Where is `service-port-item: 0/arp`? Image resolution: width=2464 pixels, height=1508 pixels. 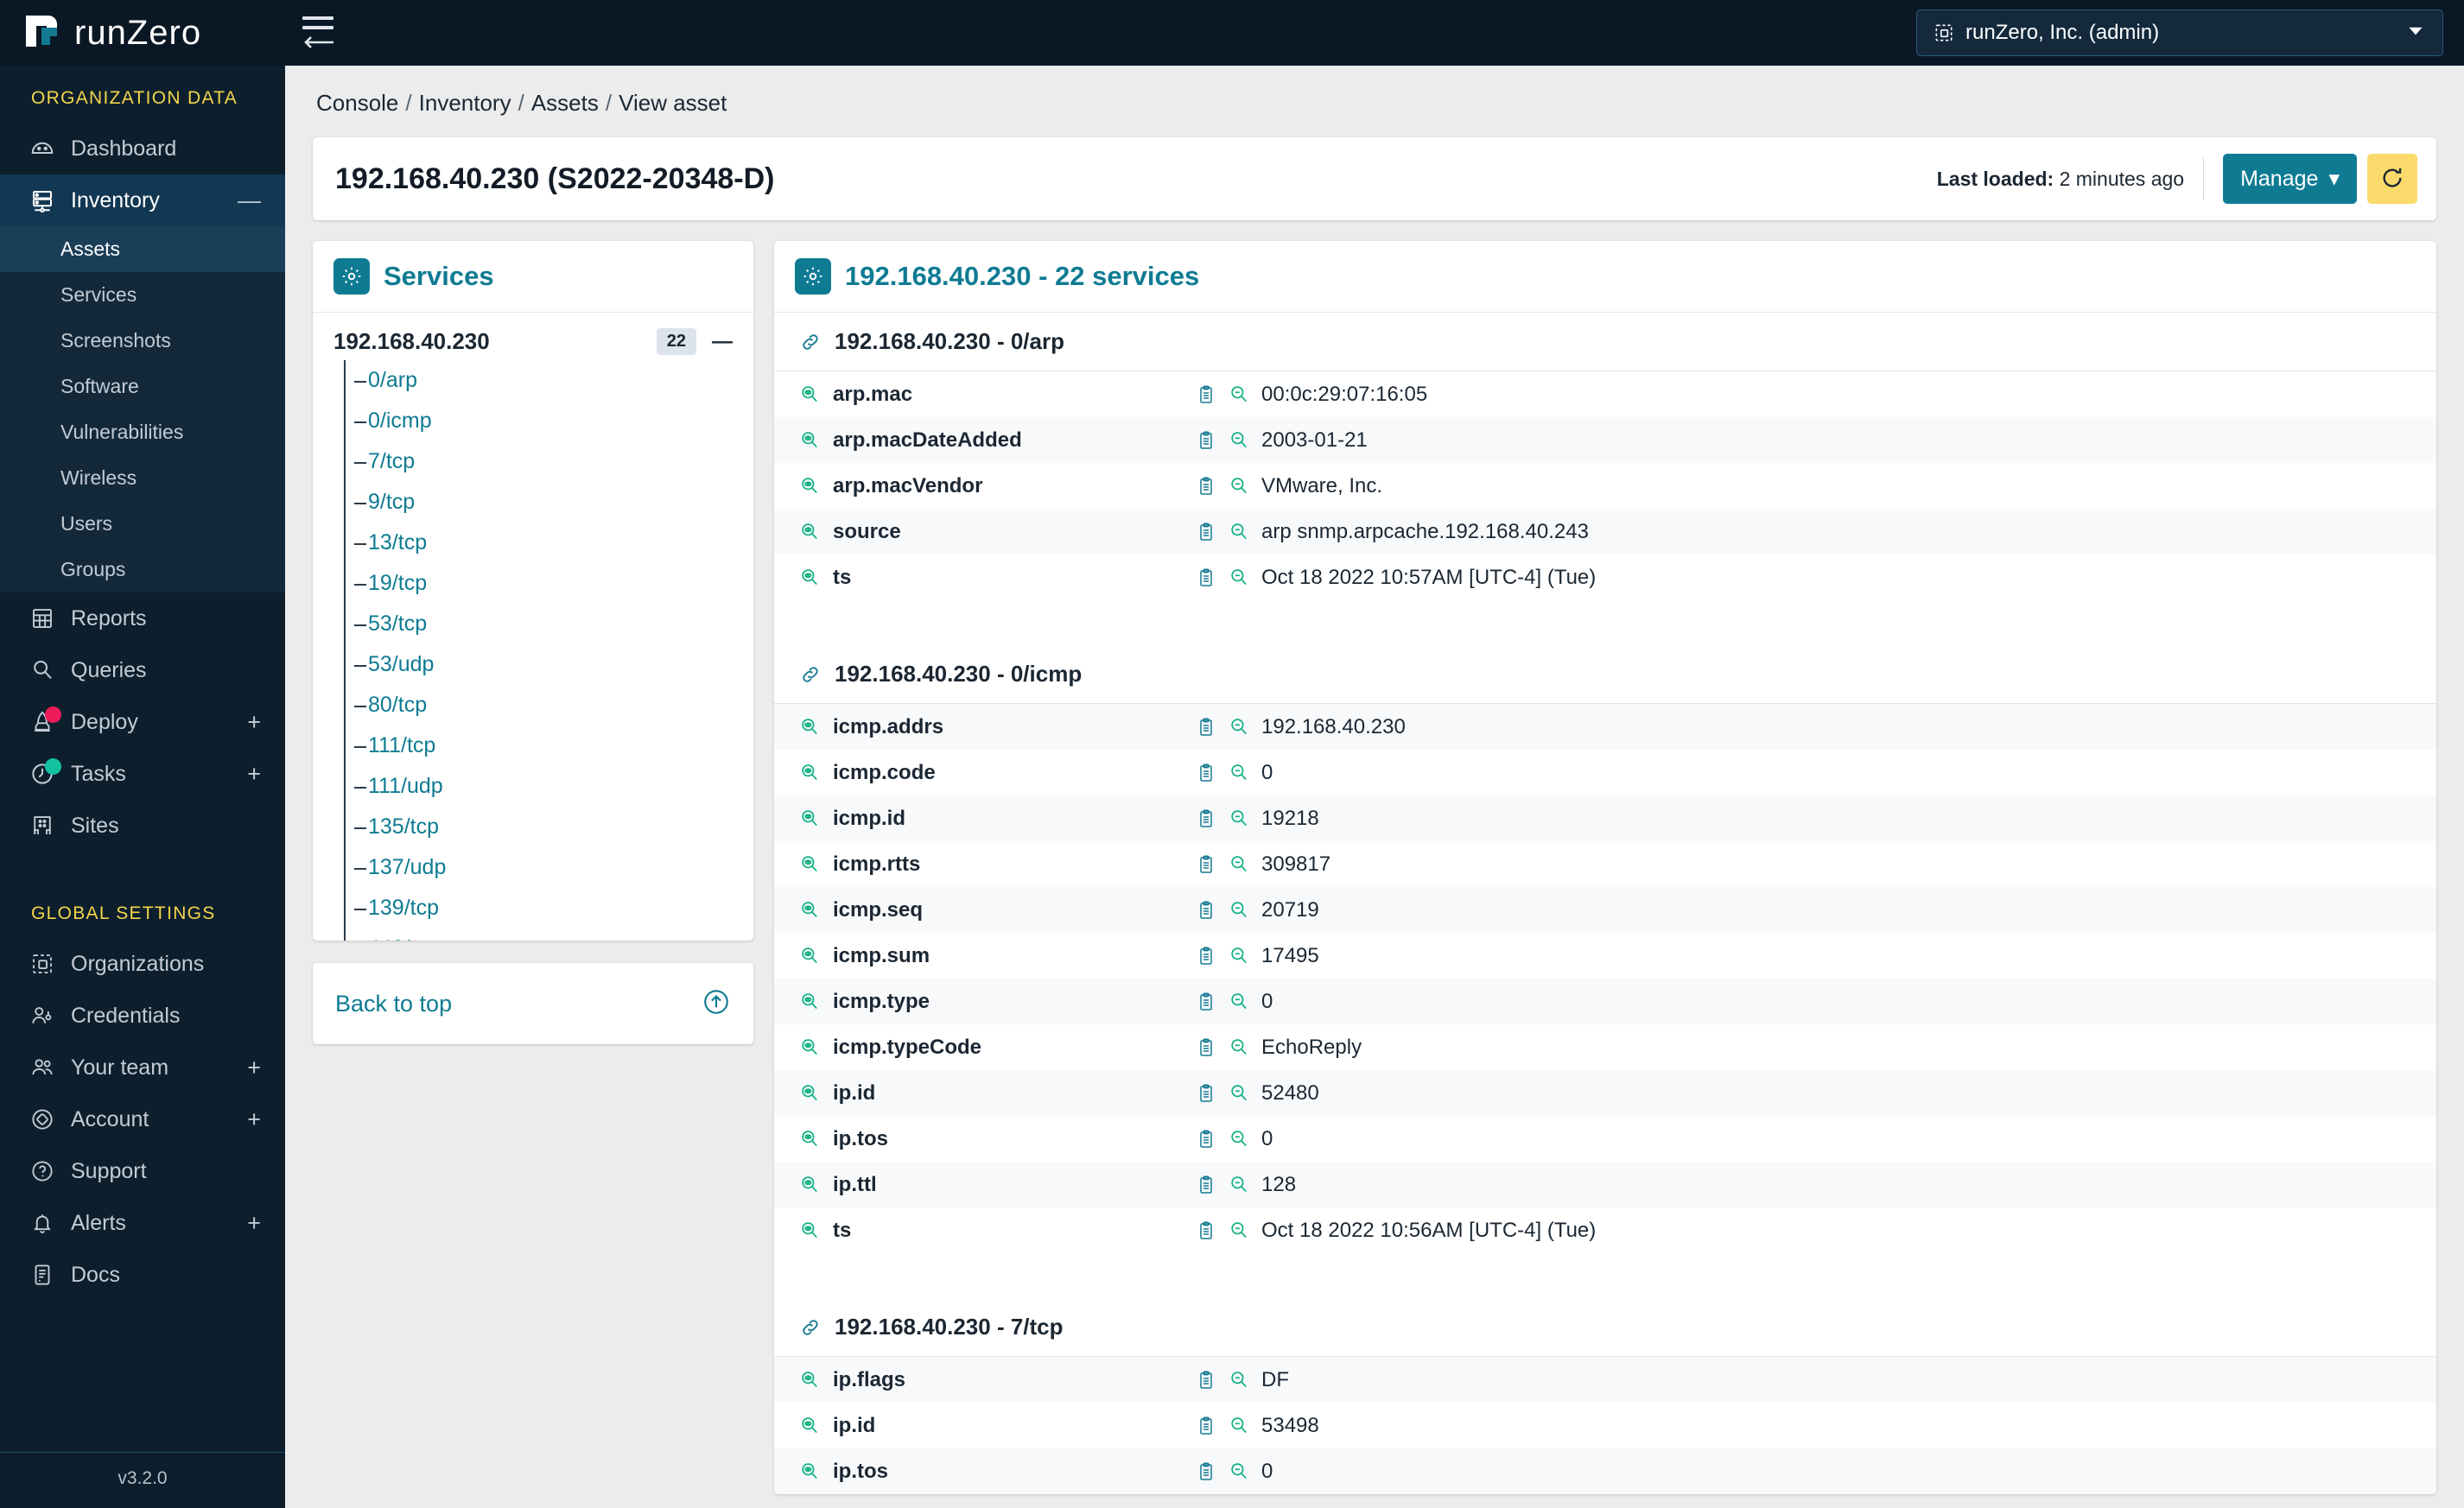 service-port-item: 0/arp is located at coordinates (538, 380).